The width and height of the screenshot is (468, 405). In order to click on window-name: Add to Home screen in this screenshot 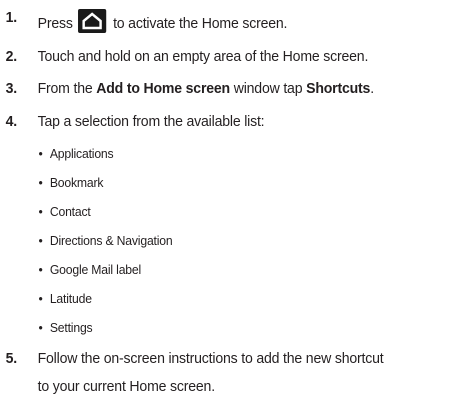, I will do `click(163, 88)`.